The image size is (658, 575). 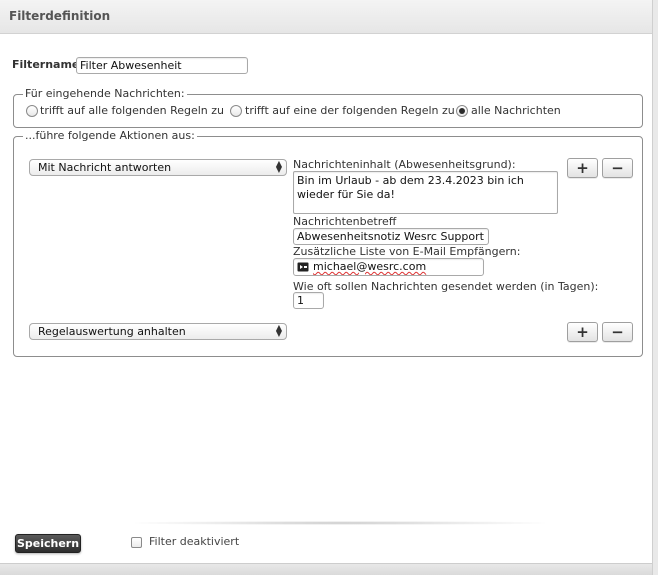 I want to click on add-rule-button-1: +, so click(x=582, y=168).